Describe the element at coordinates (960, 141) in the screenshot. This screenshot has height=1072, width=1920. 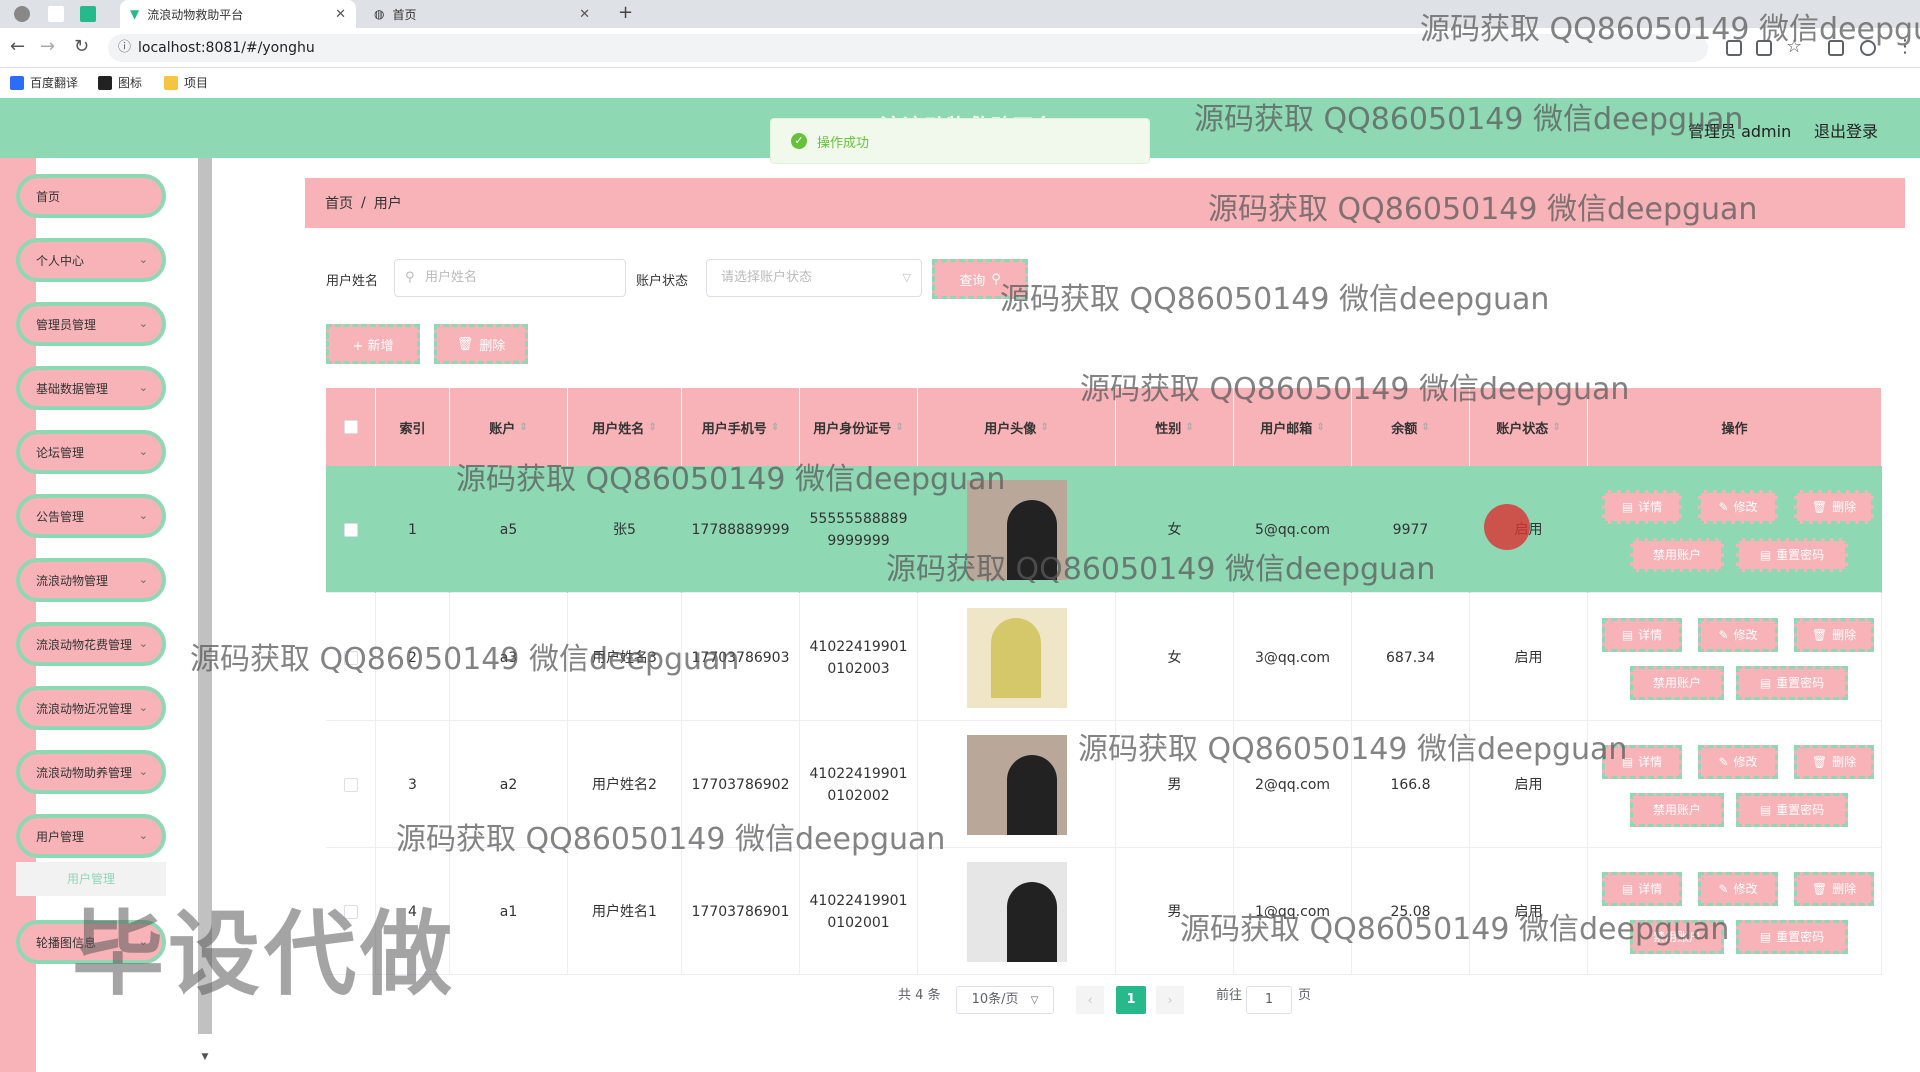
I see `success-toast: ✓ 操作成功` at that location.